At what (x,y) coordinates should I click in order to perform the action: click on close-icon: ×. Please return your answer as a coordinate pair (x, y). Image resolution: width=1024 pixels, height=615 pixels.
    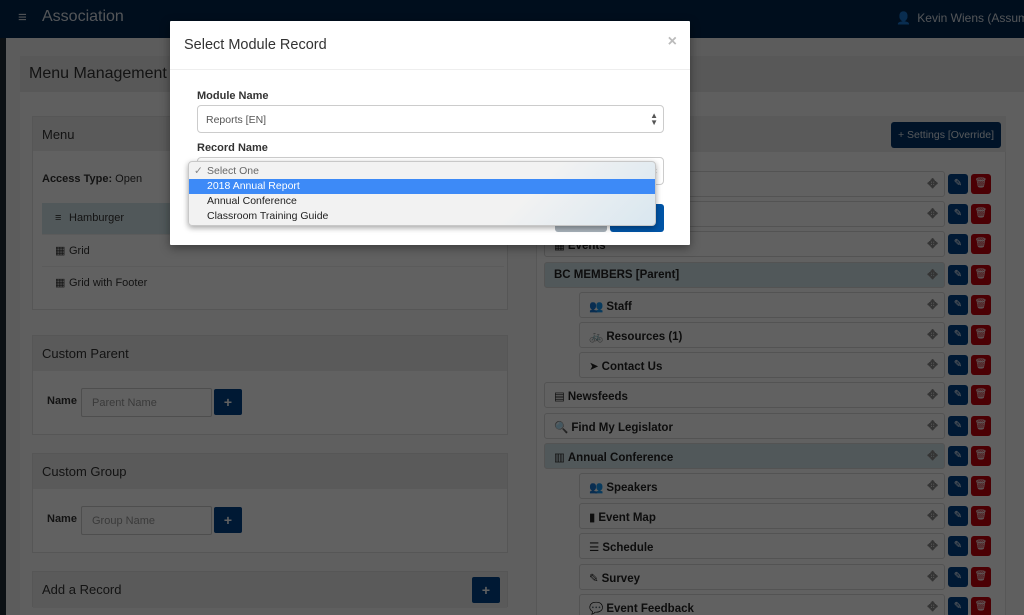
    Looking at the image, I should click on (672, 42).